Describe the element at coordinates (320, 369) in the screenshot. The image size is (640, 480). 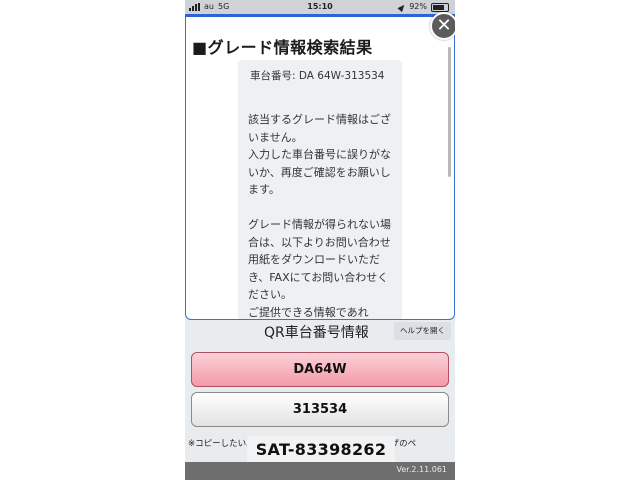
I see `model-field: DA64W` at that location.